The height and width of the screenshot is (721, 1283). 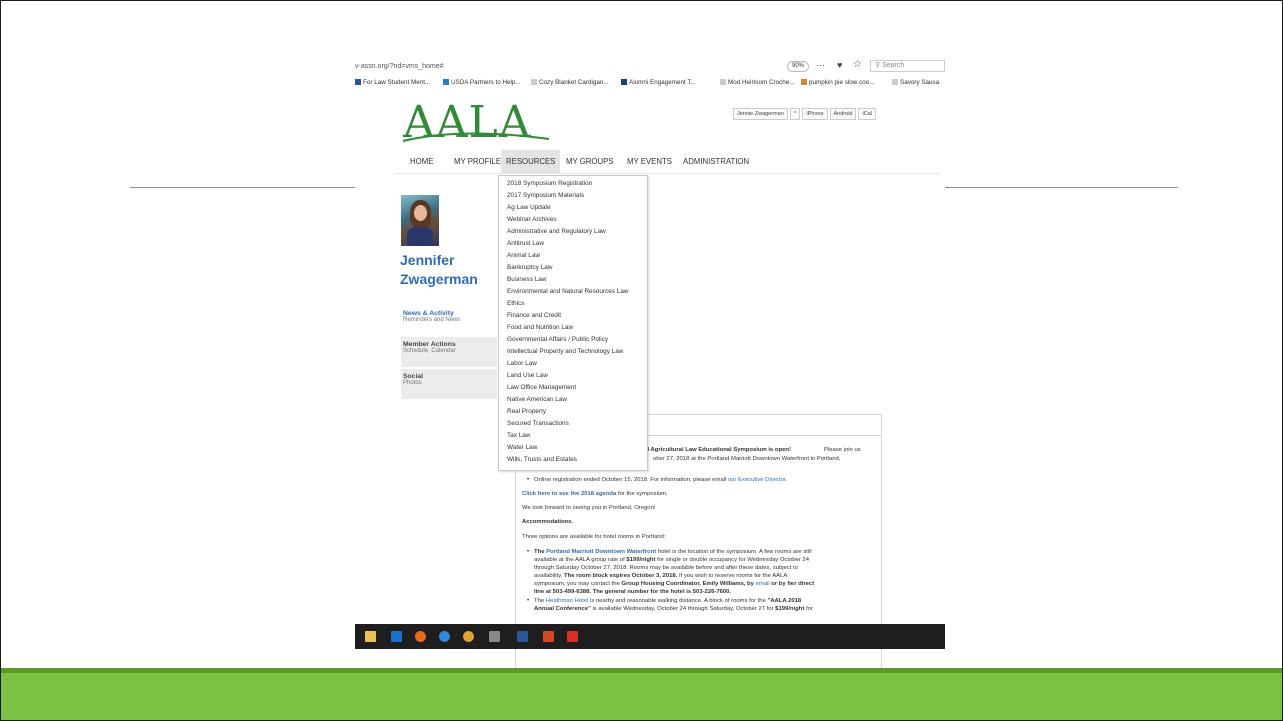 I want to click on slide-divider-right, so click(x=1061, y=187).